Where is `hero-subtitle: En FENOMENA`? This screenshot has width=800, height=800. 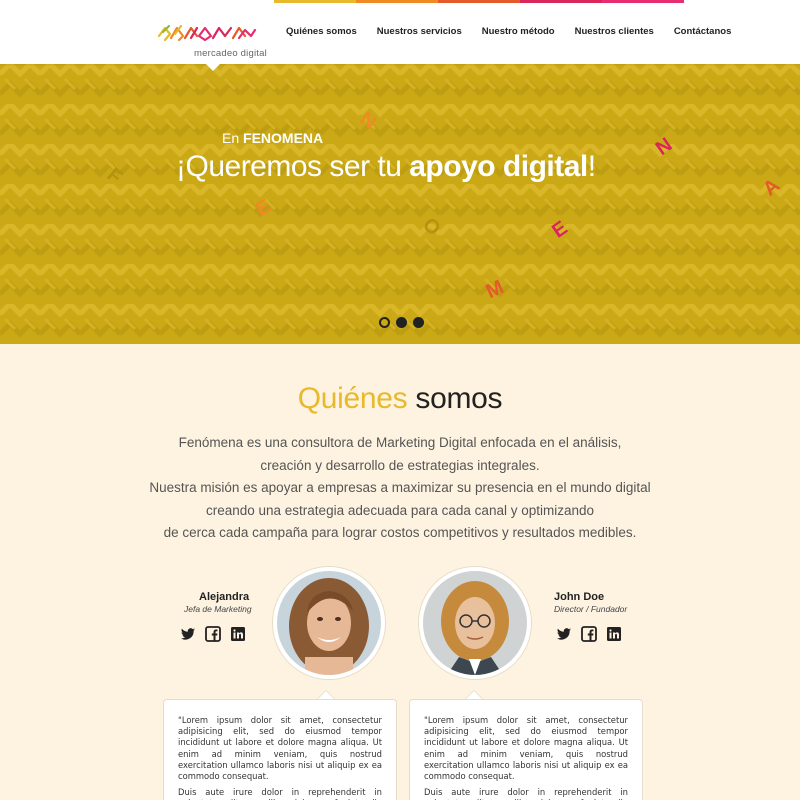 hero-subtitle: En FENOMENA is located at coordinates (272, 138).